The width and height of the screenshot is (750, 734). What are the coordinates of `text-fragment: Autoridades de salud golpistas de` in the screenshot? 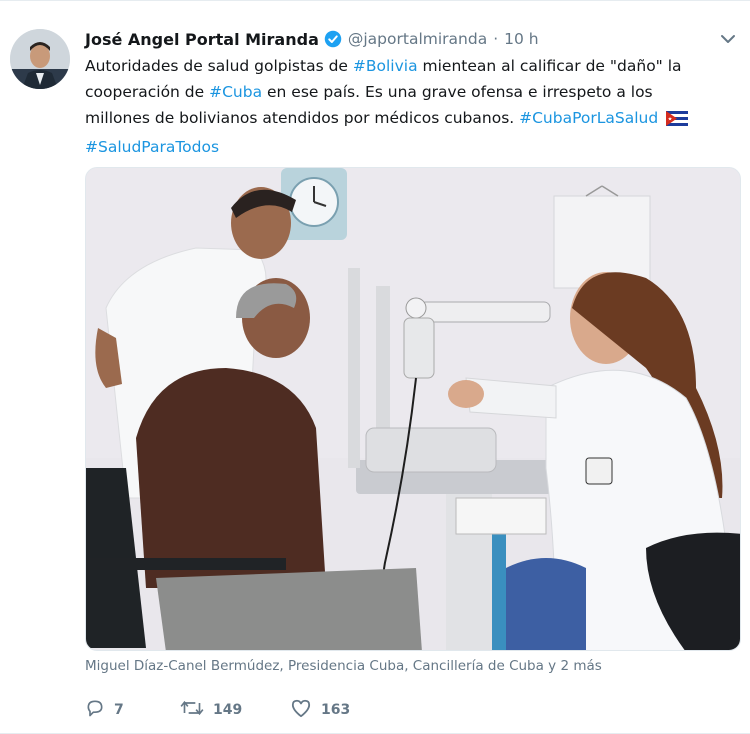 It's located at (219, 66).